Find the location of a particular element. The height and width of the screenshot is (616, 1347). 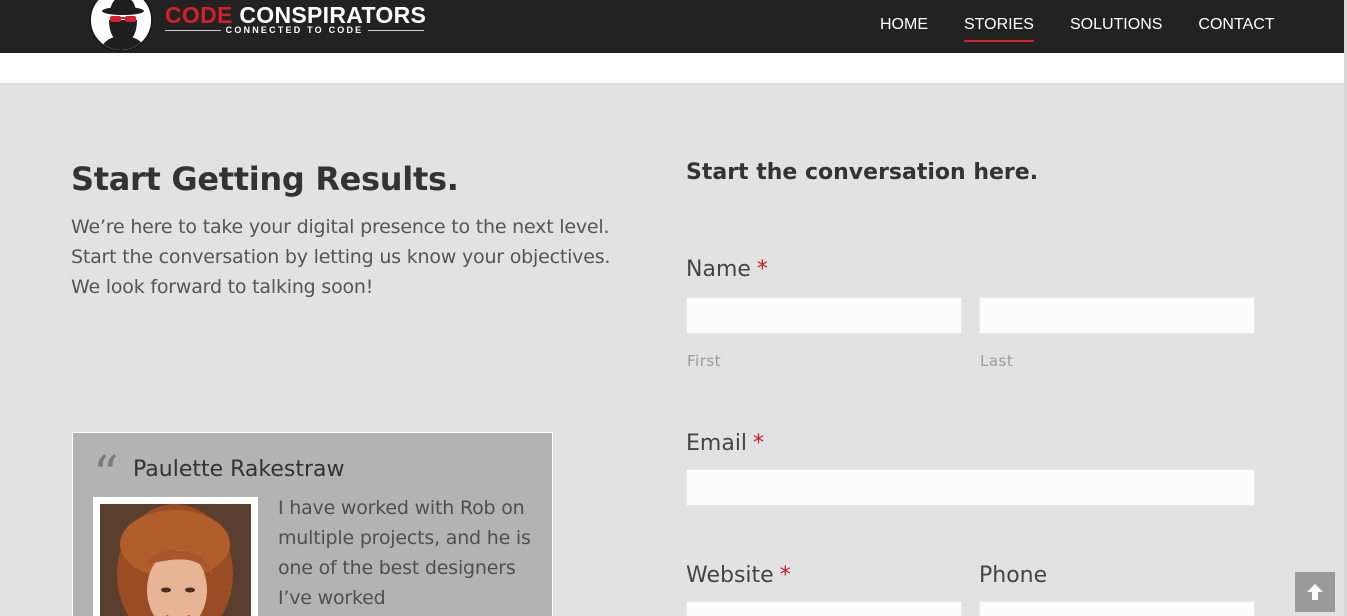

email-input is located at coordinates (970, 487).